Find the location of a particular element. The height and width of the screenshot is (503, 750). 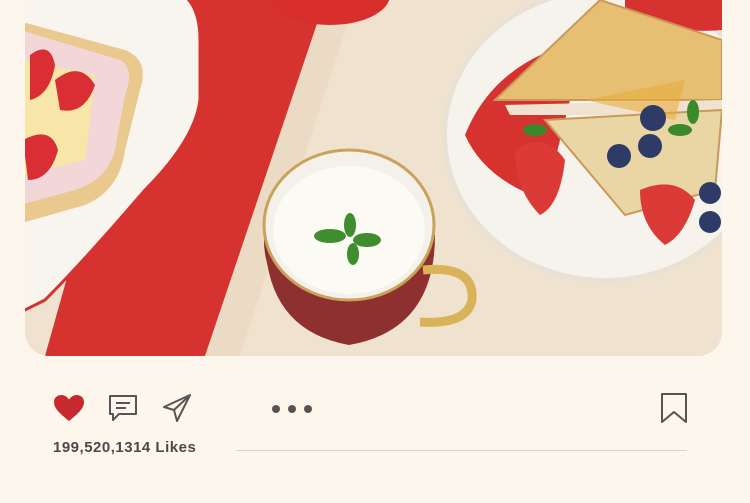

divider is located at coordinates (461, 450).